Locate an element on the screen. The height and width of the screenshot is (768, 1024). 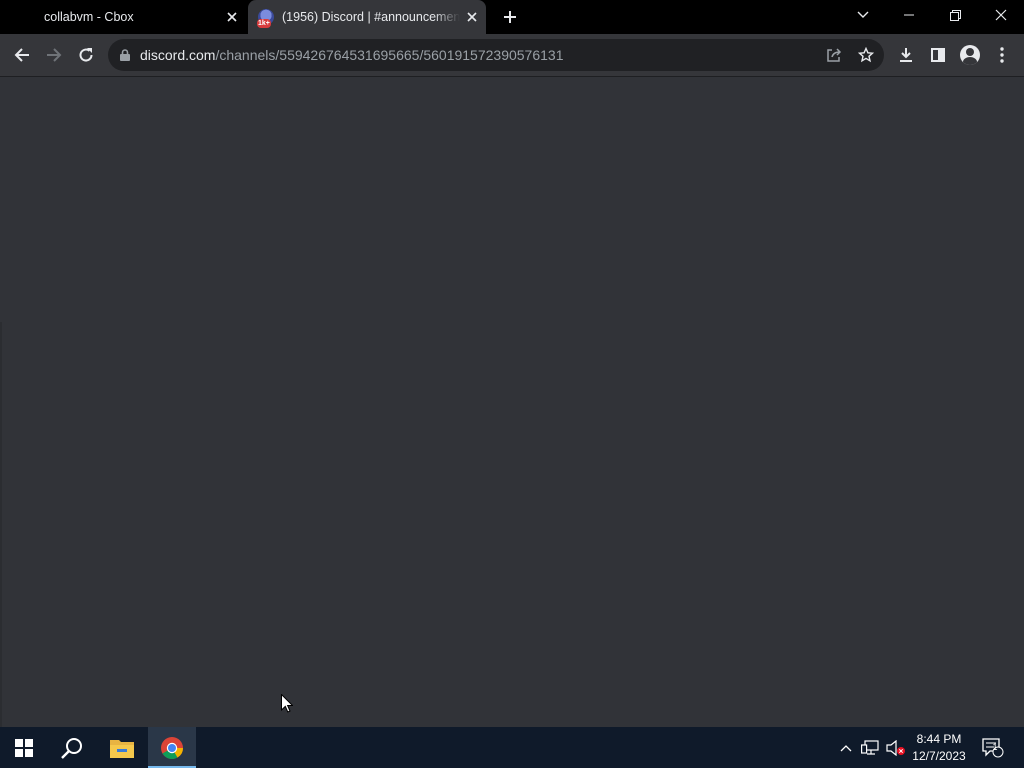
profile-icon is located at coordinates (970, 55).